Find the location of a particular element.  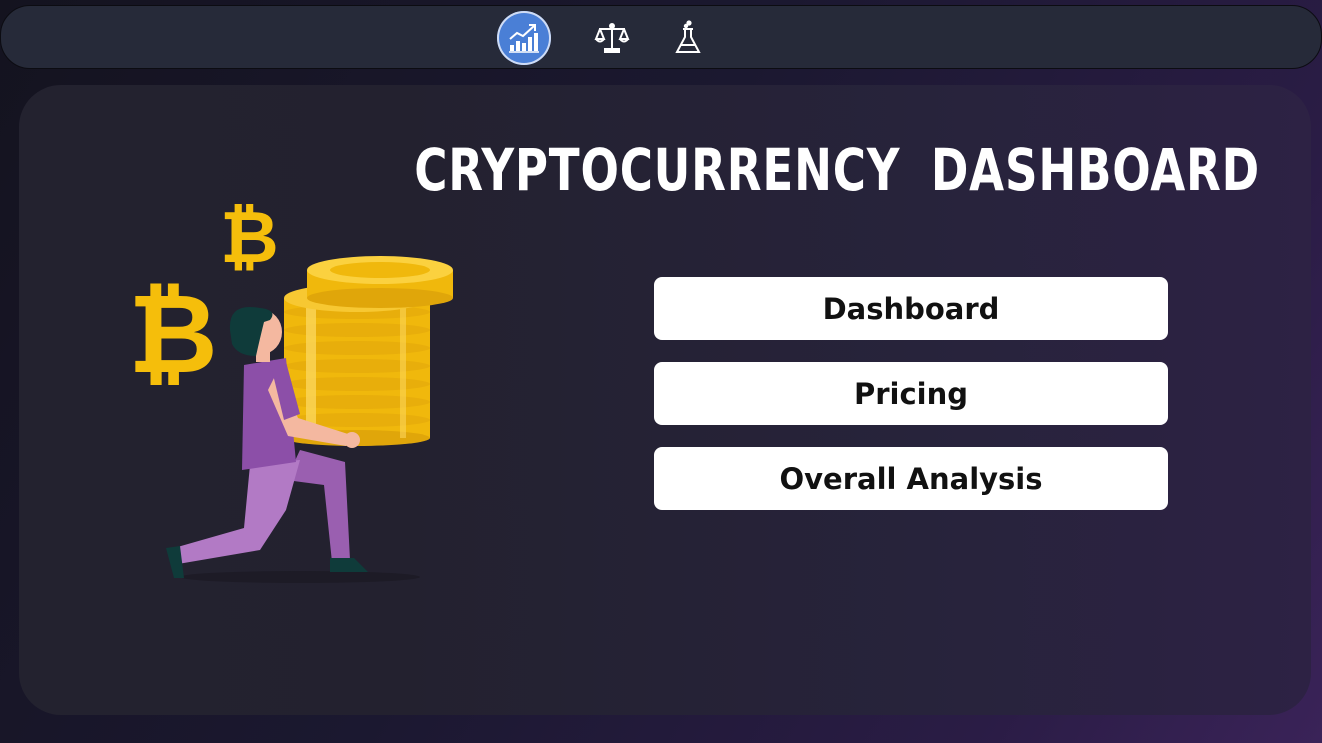

top-nav-bar is located at coordinates (661, 37).